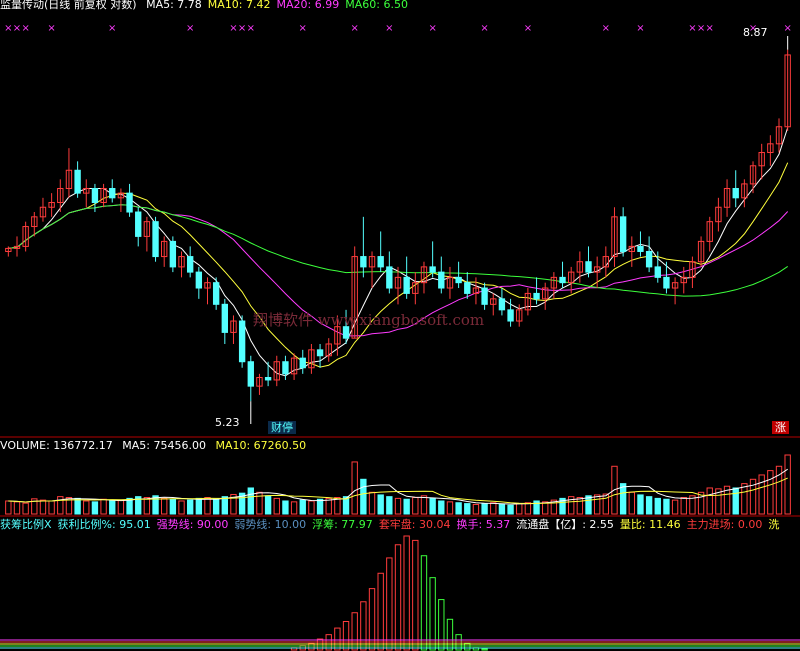  Describe the element at coordinates (376, 5) in the screenshot. I see `ma-value-3: MA60: 6.50` at that location.